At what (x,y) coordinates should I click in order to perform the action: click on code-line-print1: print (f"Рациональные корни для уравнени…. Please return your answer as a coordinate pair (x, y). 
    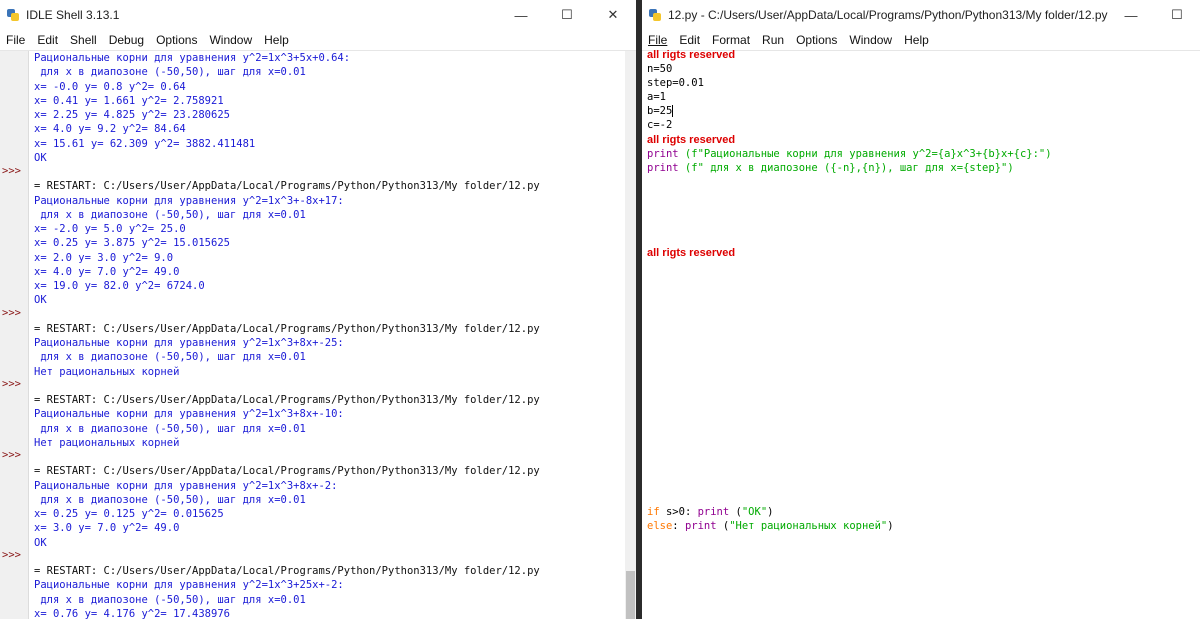
    Looking at the image, I should click on (849, 154).